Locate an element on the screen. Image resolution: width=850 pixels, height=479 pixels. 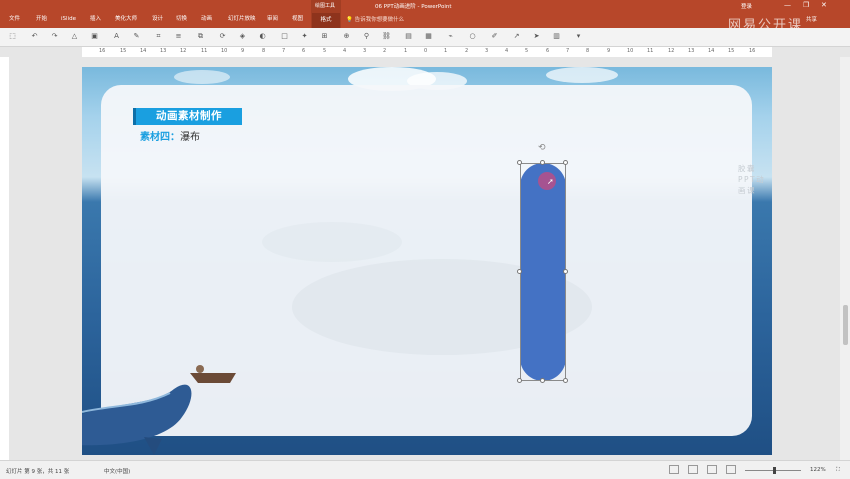
boat-illustration is located at coordinates (213, 374).